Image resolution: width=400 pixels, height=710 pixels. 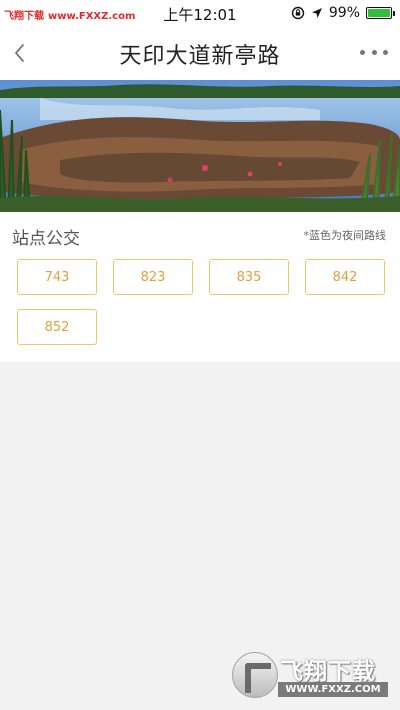 What do you see at coordinates (249, 277) in the screenshot?
I see `route-button-835: 835` at bounding box center [249, 277].